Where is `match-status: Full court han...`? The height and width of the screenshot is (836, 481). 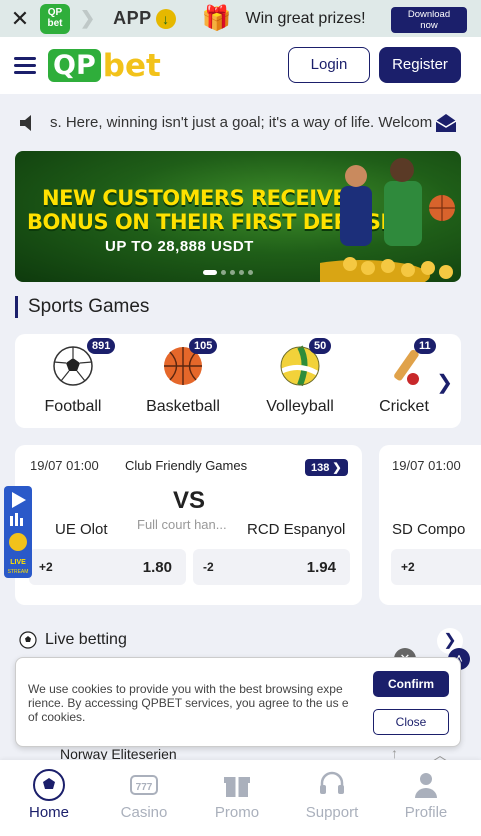 match-status: Full court han... is located at coordinates (182, 524).